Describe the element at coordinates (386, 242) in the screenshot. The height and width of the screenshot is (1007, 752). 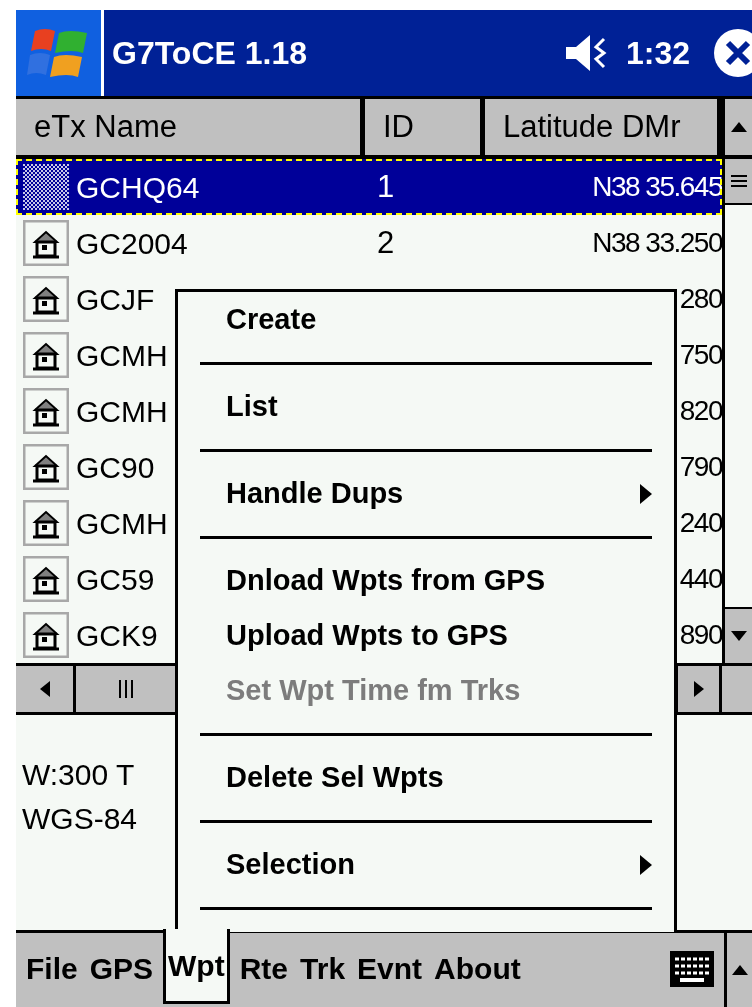
I see `table-cell-text: 2` at that location.